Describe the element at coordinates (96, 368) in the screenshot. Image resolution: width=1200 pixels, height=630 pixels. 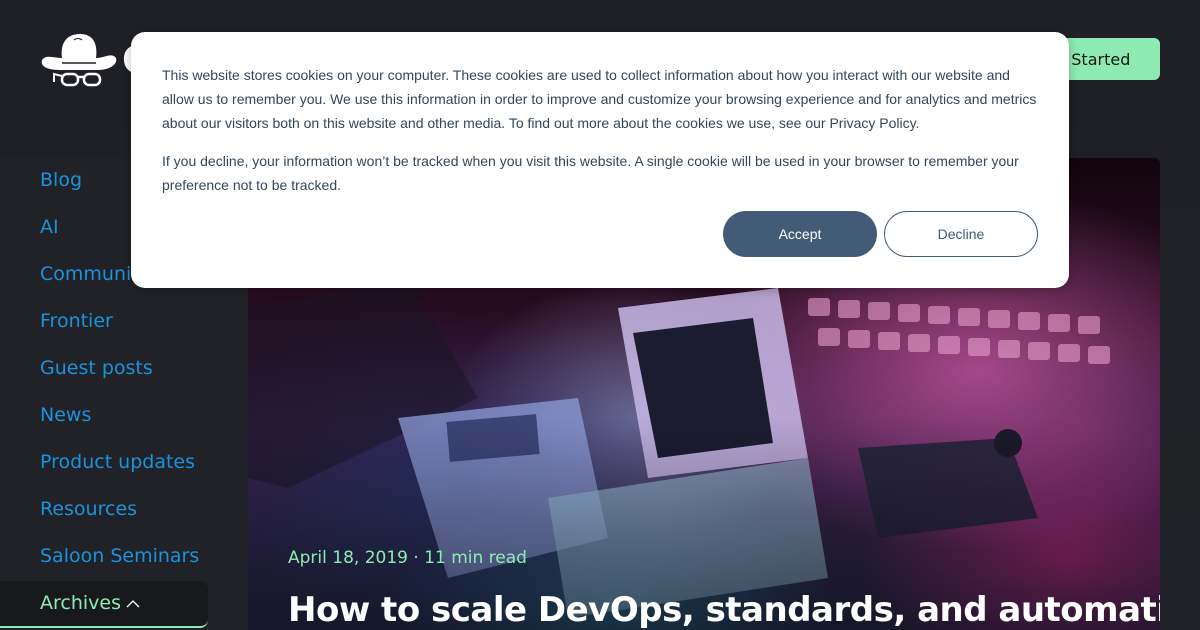
I see `sidebar-item-guest-posts: Guest posts` at that location.